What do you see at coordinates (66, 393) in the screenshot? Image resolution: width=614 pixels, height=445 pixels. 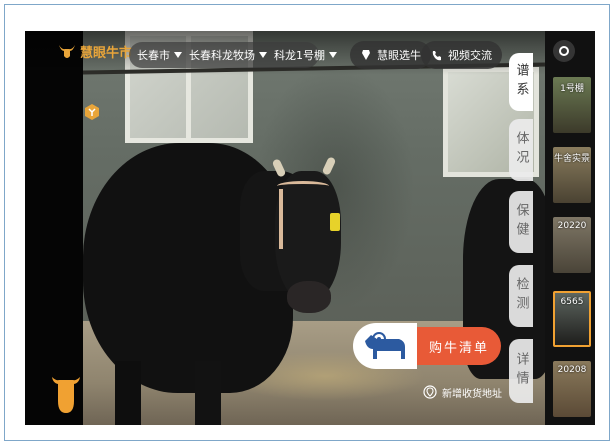 I see `bull-fab-icon` at bounding box center [66, 393].